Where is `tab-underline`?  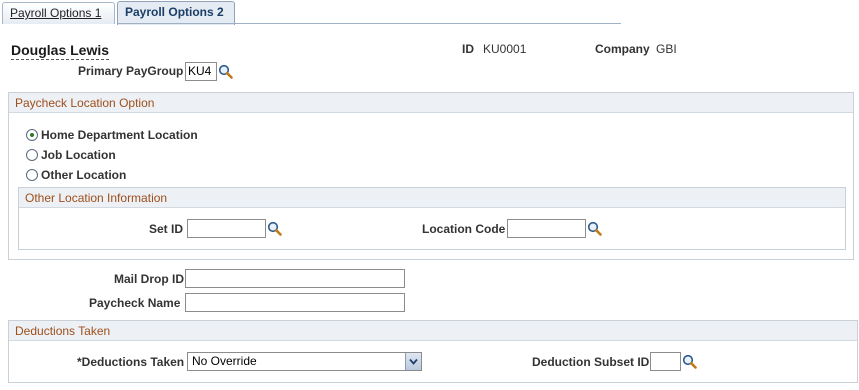 tab-underline is located at coordinates (369, 23).